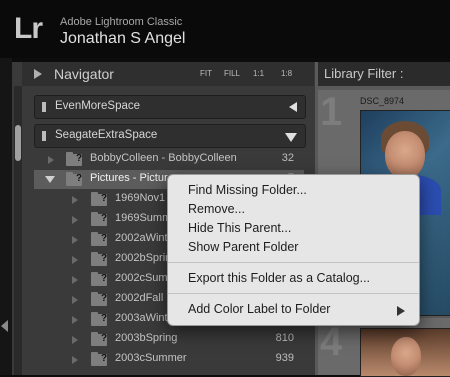 This screenshot has height=377, width=450. What do you see at coordinates (50, 179) in the screenshot?
I see `folder-collapse-icon` at bounding box center [50, 179].